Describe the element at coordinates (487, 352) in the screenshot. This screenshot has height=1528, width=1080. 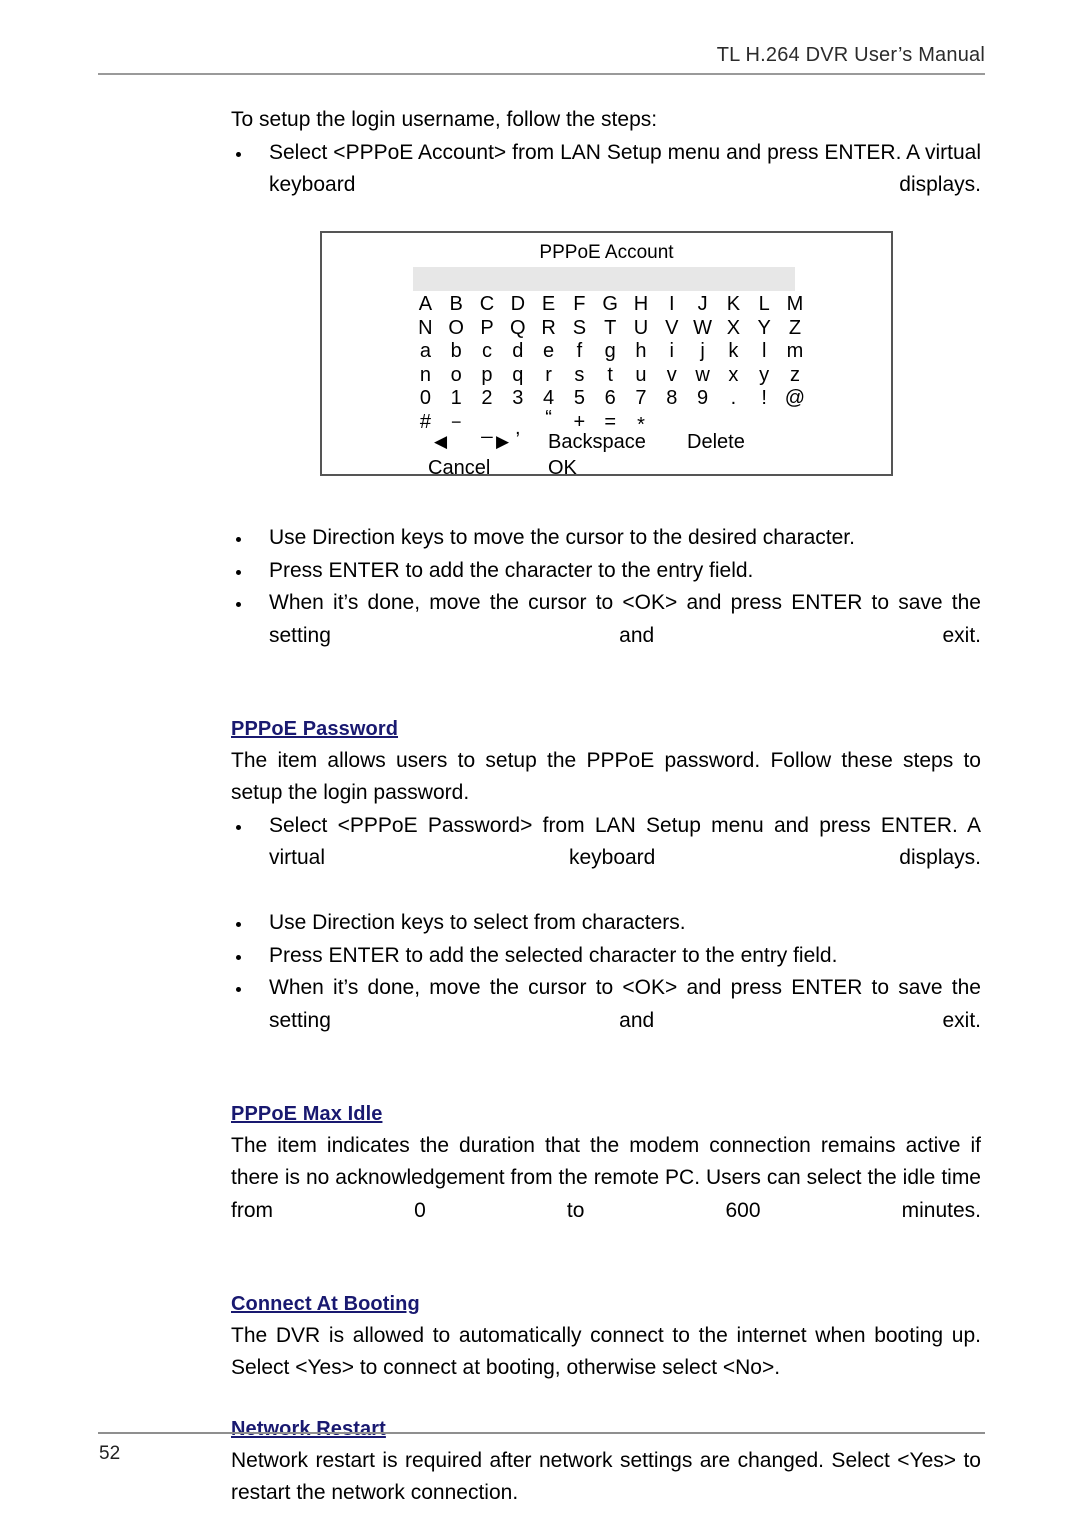
I see `keyboard-key: c` at that location.